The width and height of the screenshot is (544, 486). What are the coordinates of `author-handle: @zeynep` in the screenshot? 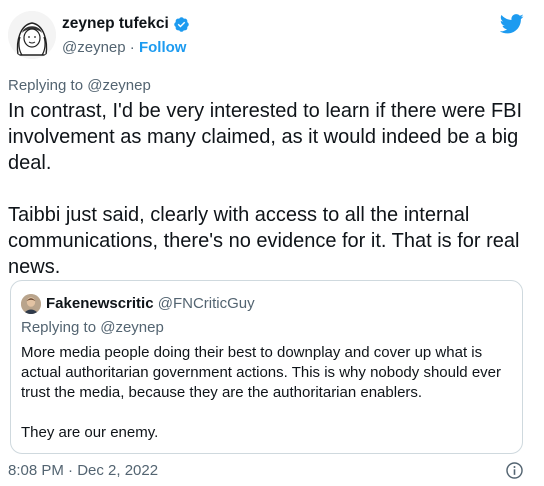 It's located at (94, 47).